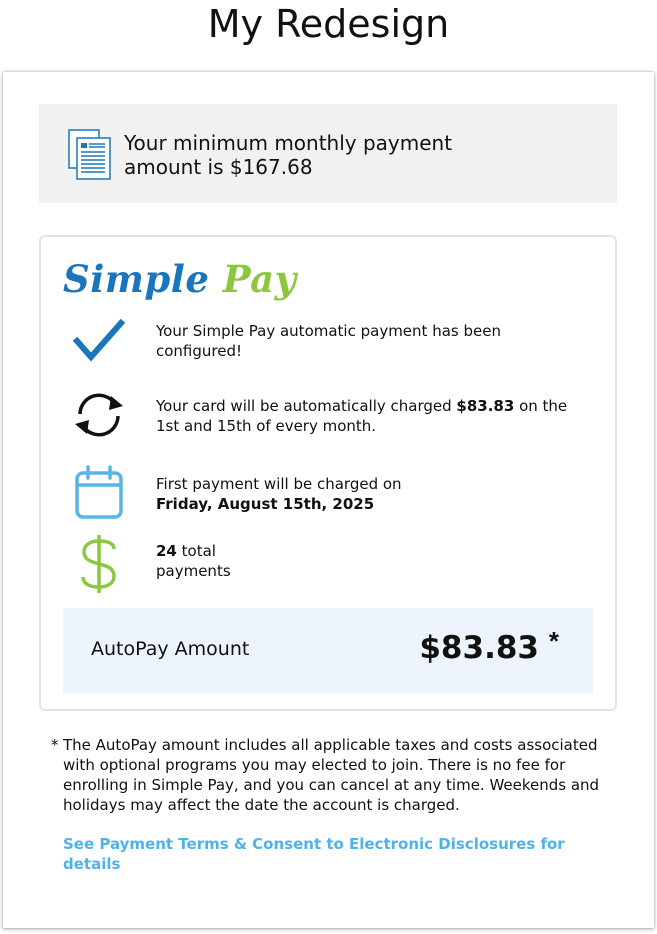 Image resolution: width=657 pixels, height=934 pixels. Describe the element at coordinates (553, 641) in the screenshot. I see `autopay-footnote-marker: *` at that location.